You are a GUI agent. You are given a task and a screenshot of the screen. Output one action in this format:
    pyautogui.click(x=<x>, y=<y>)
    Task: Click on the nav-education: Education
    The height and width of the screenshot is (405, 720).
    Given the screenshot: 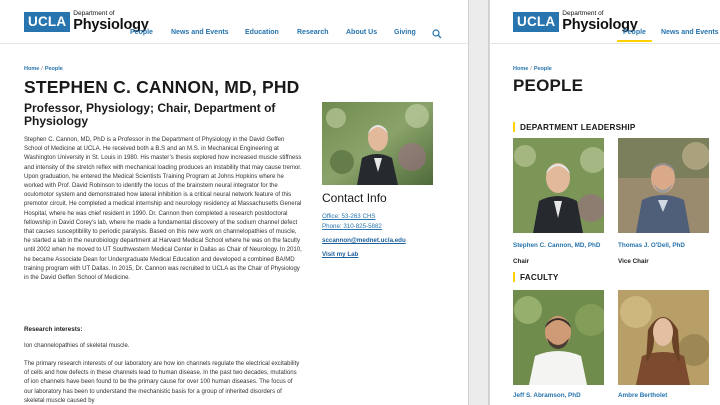 What is the action you would take?
    pyautogui.click(x=262, y=32)
    